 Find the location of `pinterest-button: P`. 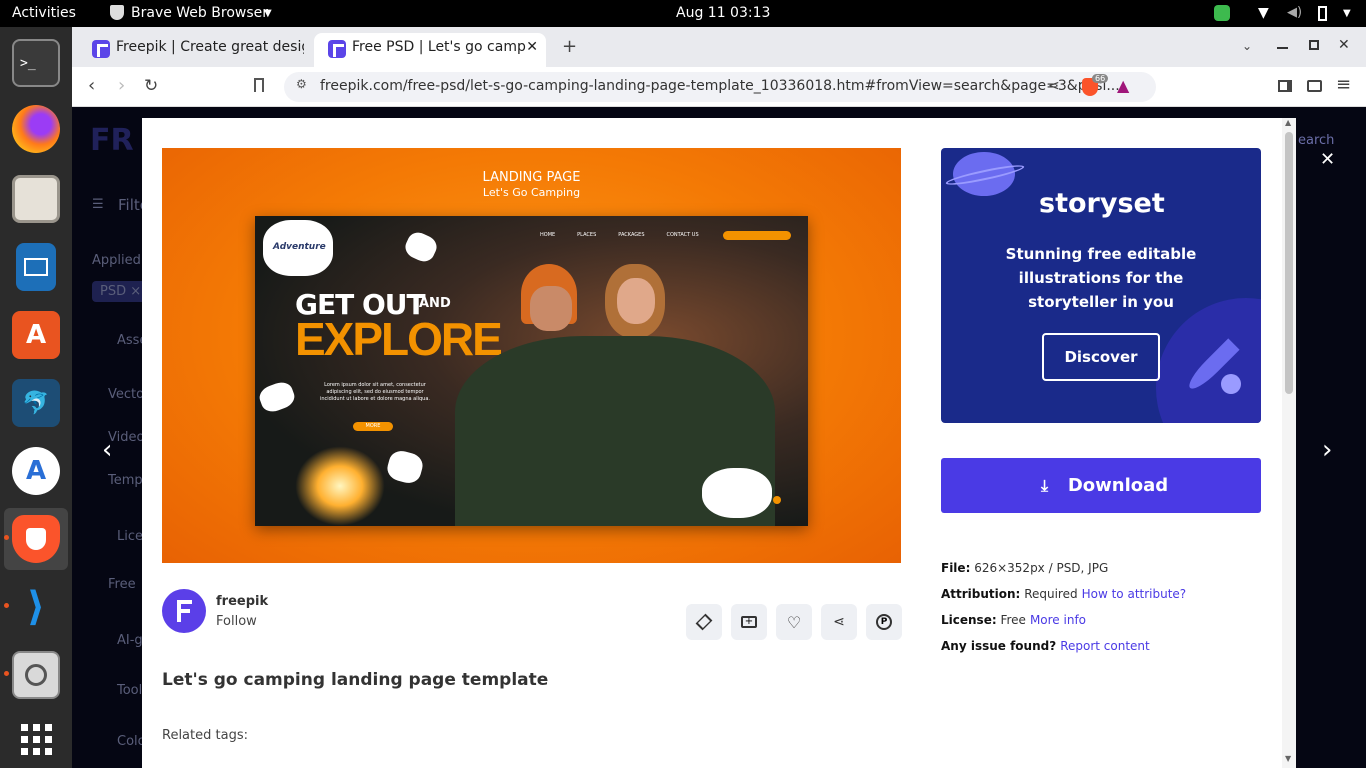

pinterest-button: P is located at coordinates (884, 622).